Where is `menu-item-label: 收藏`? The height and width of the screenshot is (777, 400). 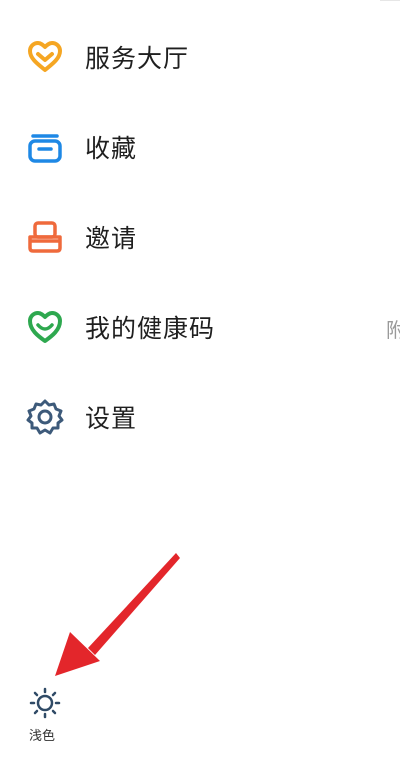
menu-item-label: 收藏 is located at coordinates (111, 148).